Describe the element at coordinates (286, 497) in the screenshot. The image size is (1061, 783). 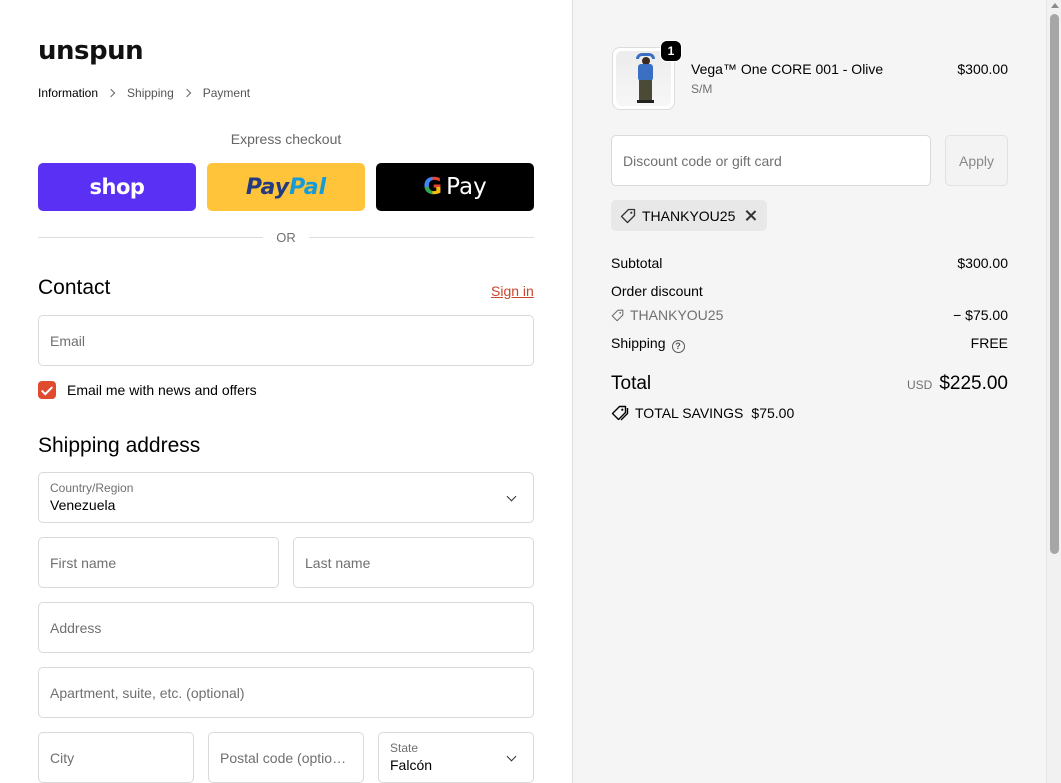
I see `country-select: Country/Region Venezuela` at that location.